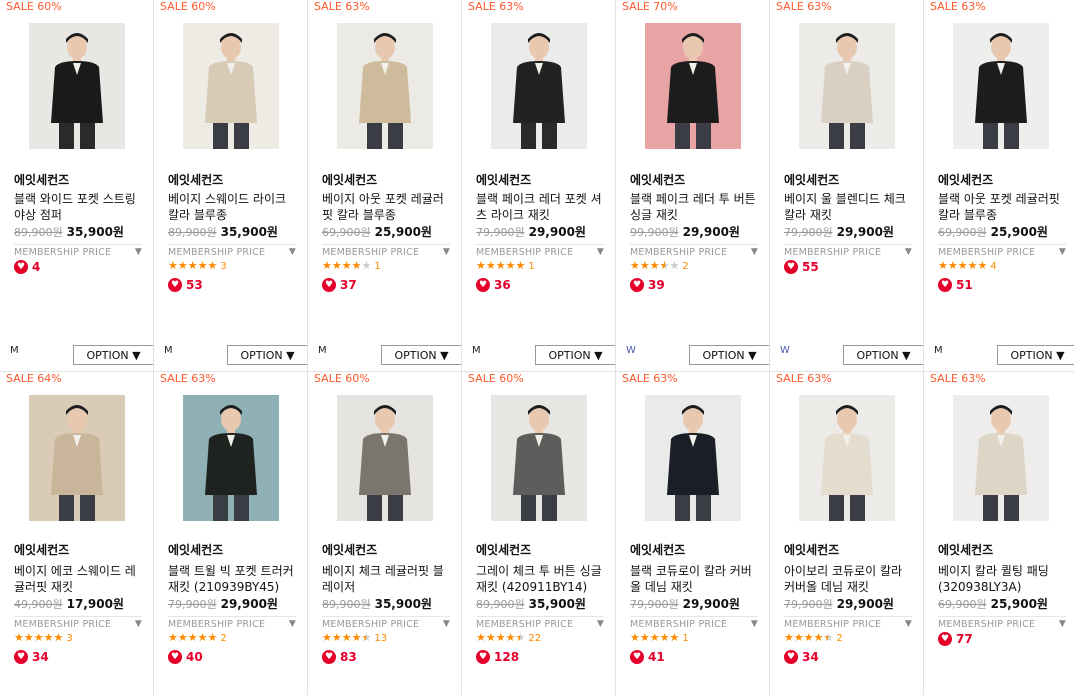 Image resolution: width=1074 pixels, height=695 pixels. I want to click on like-button: ♥ 53, so click(185, 285).